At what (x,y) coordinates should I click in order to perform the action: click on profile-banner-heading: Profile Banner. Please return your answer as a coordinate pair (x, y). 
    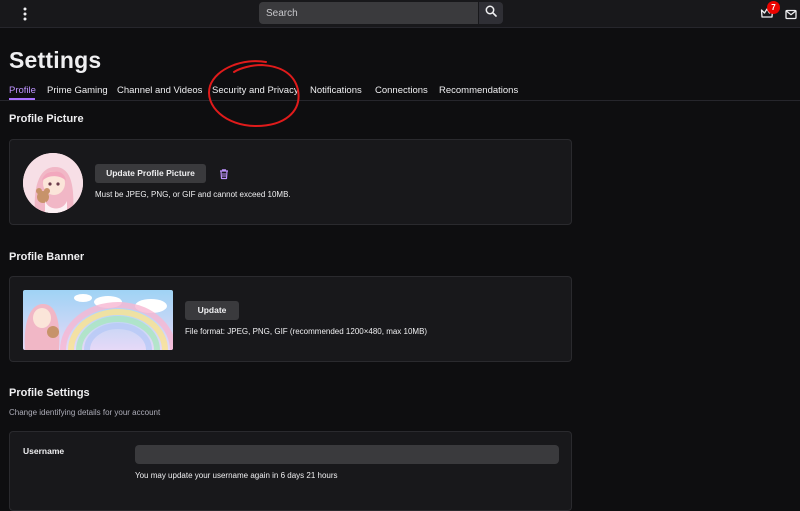
    Looking at the image, I should click on (47, 257).